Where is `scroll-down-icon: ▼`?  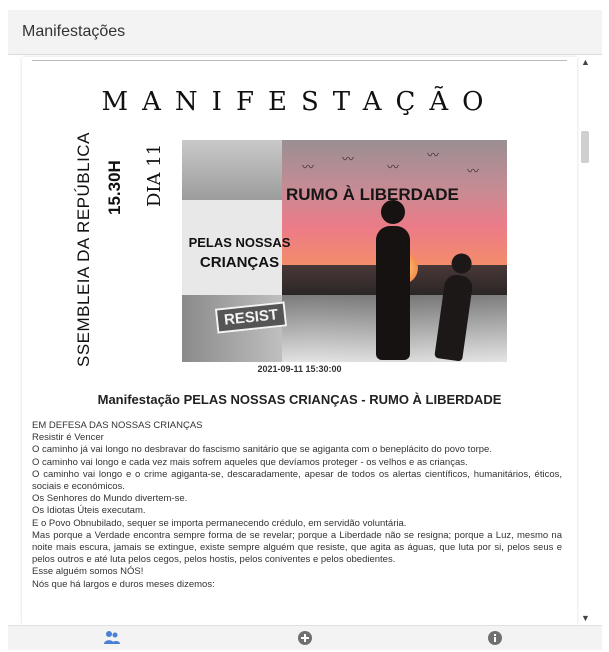
scroll-down-icon: ▼ is located at coordinates (585, 618).